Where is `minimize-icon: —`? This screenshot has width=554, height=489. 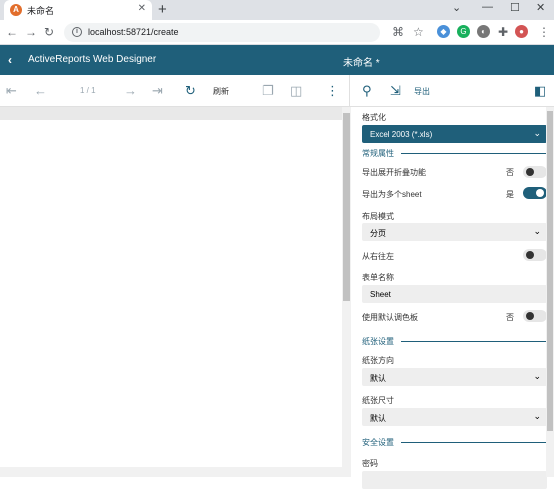 minimize-icon: — is located at coordinates (487, 7).